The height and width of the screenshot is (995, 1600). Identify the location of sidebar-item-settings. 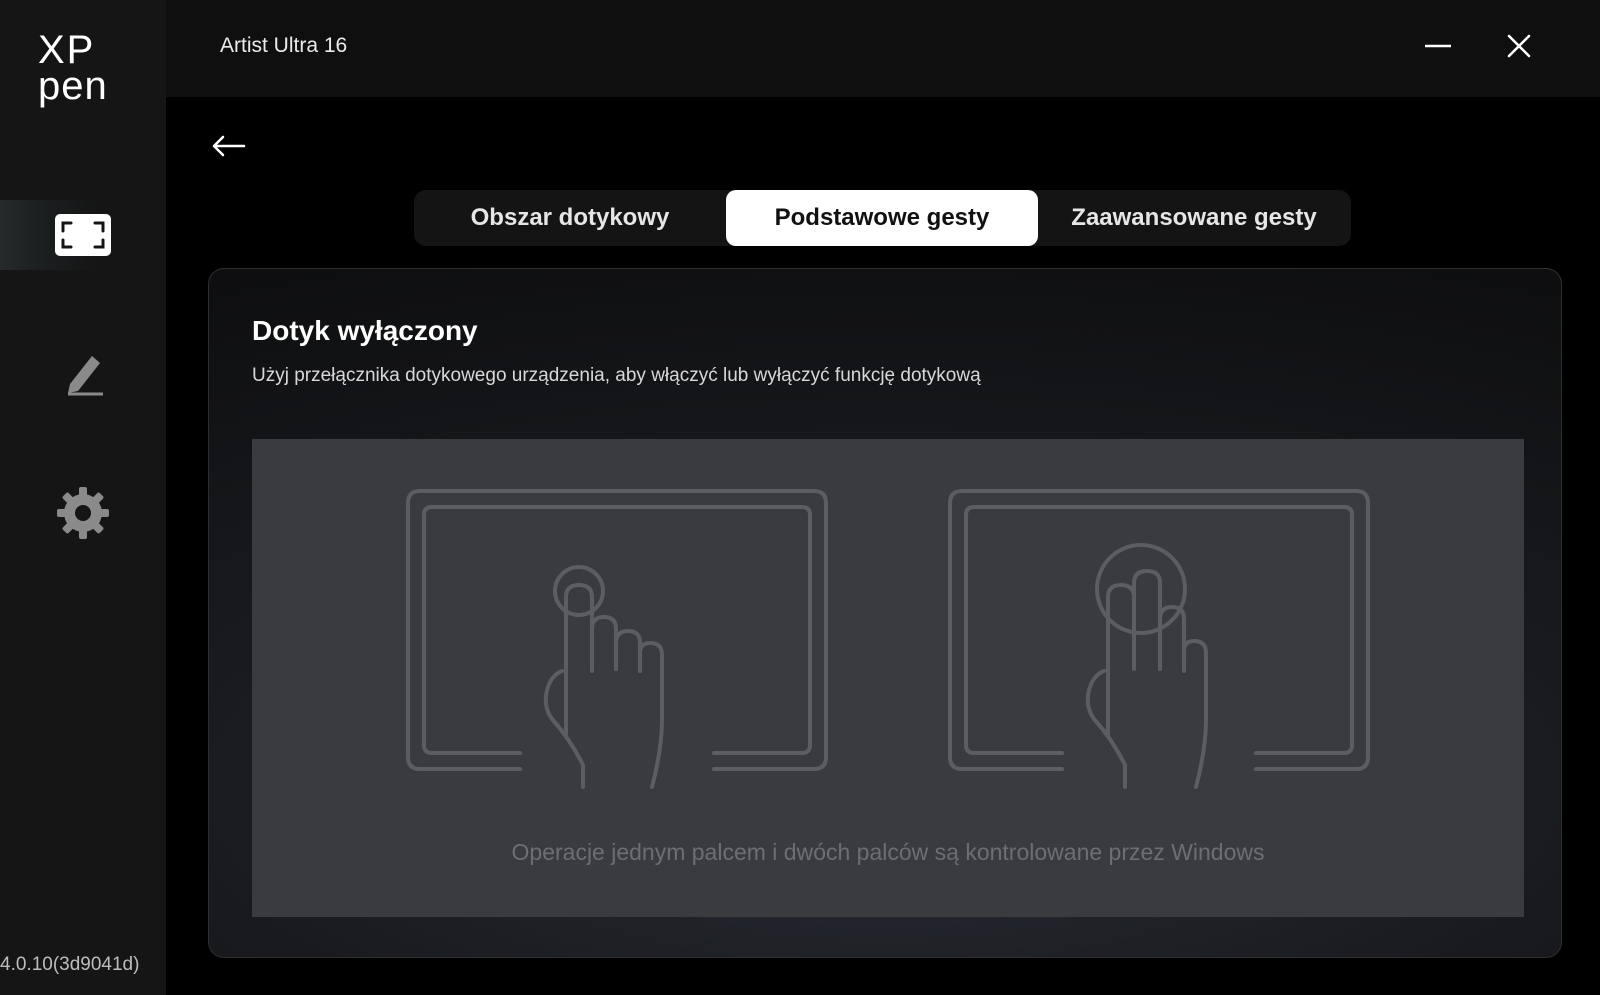
(83, 513).